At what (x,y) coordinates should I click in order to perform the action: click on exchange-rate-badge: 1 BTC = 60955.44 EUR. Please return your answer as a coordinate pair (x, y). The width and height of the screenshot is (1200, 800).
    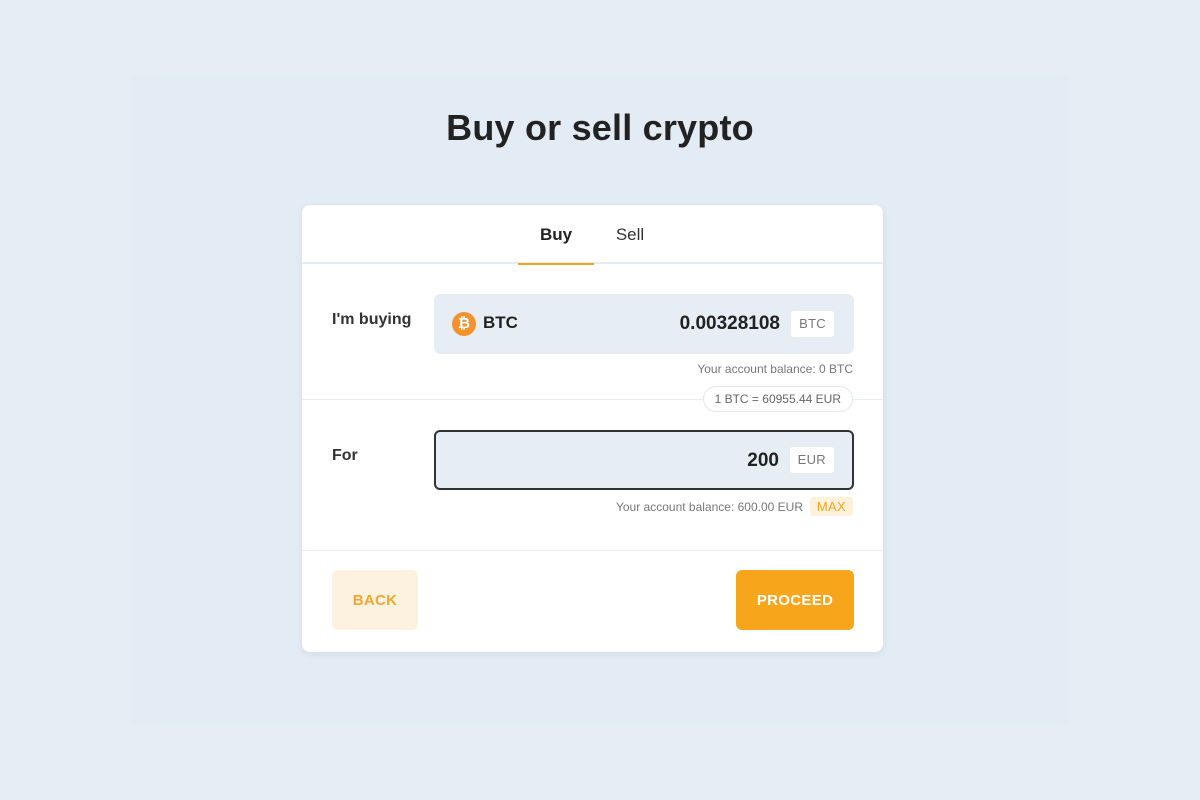
    Looking at the image, I should click on (777, 399).